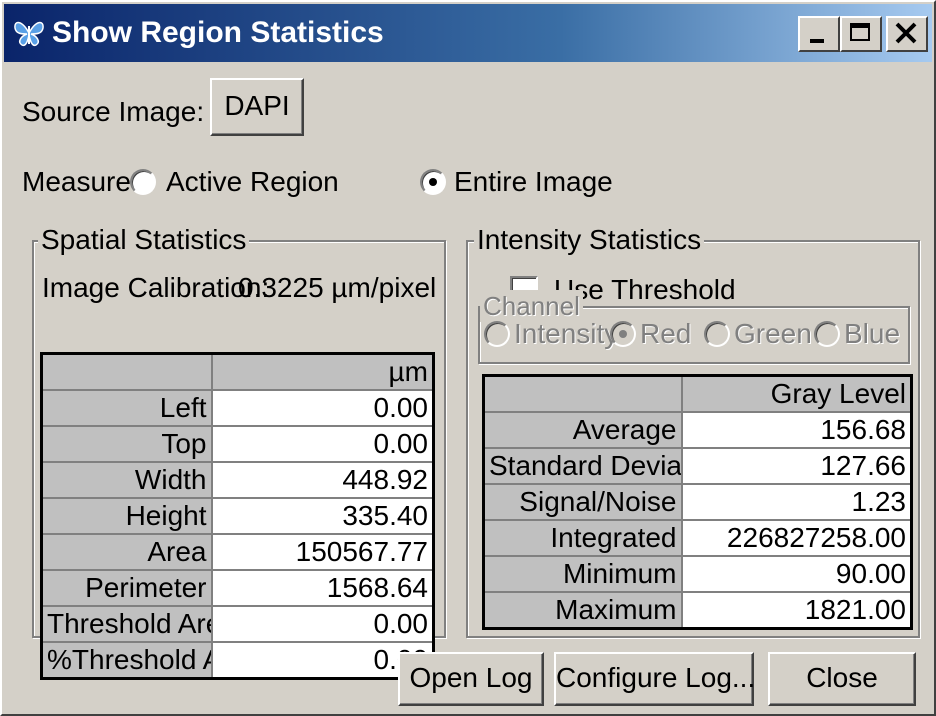 The image size is (936, 716). What do you see at coordinates (29, 34) in the screenshot?
I see `butterfly-icon` at bounding box center [29, 34].